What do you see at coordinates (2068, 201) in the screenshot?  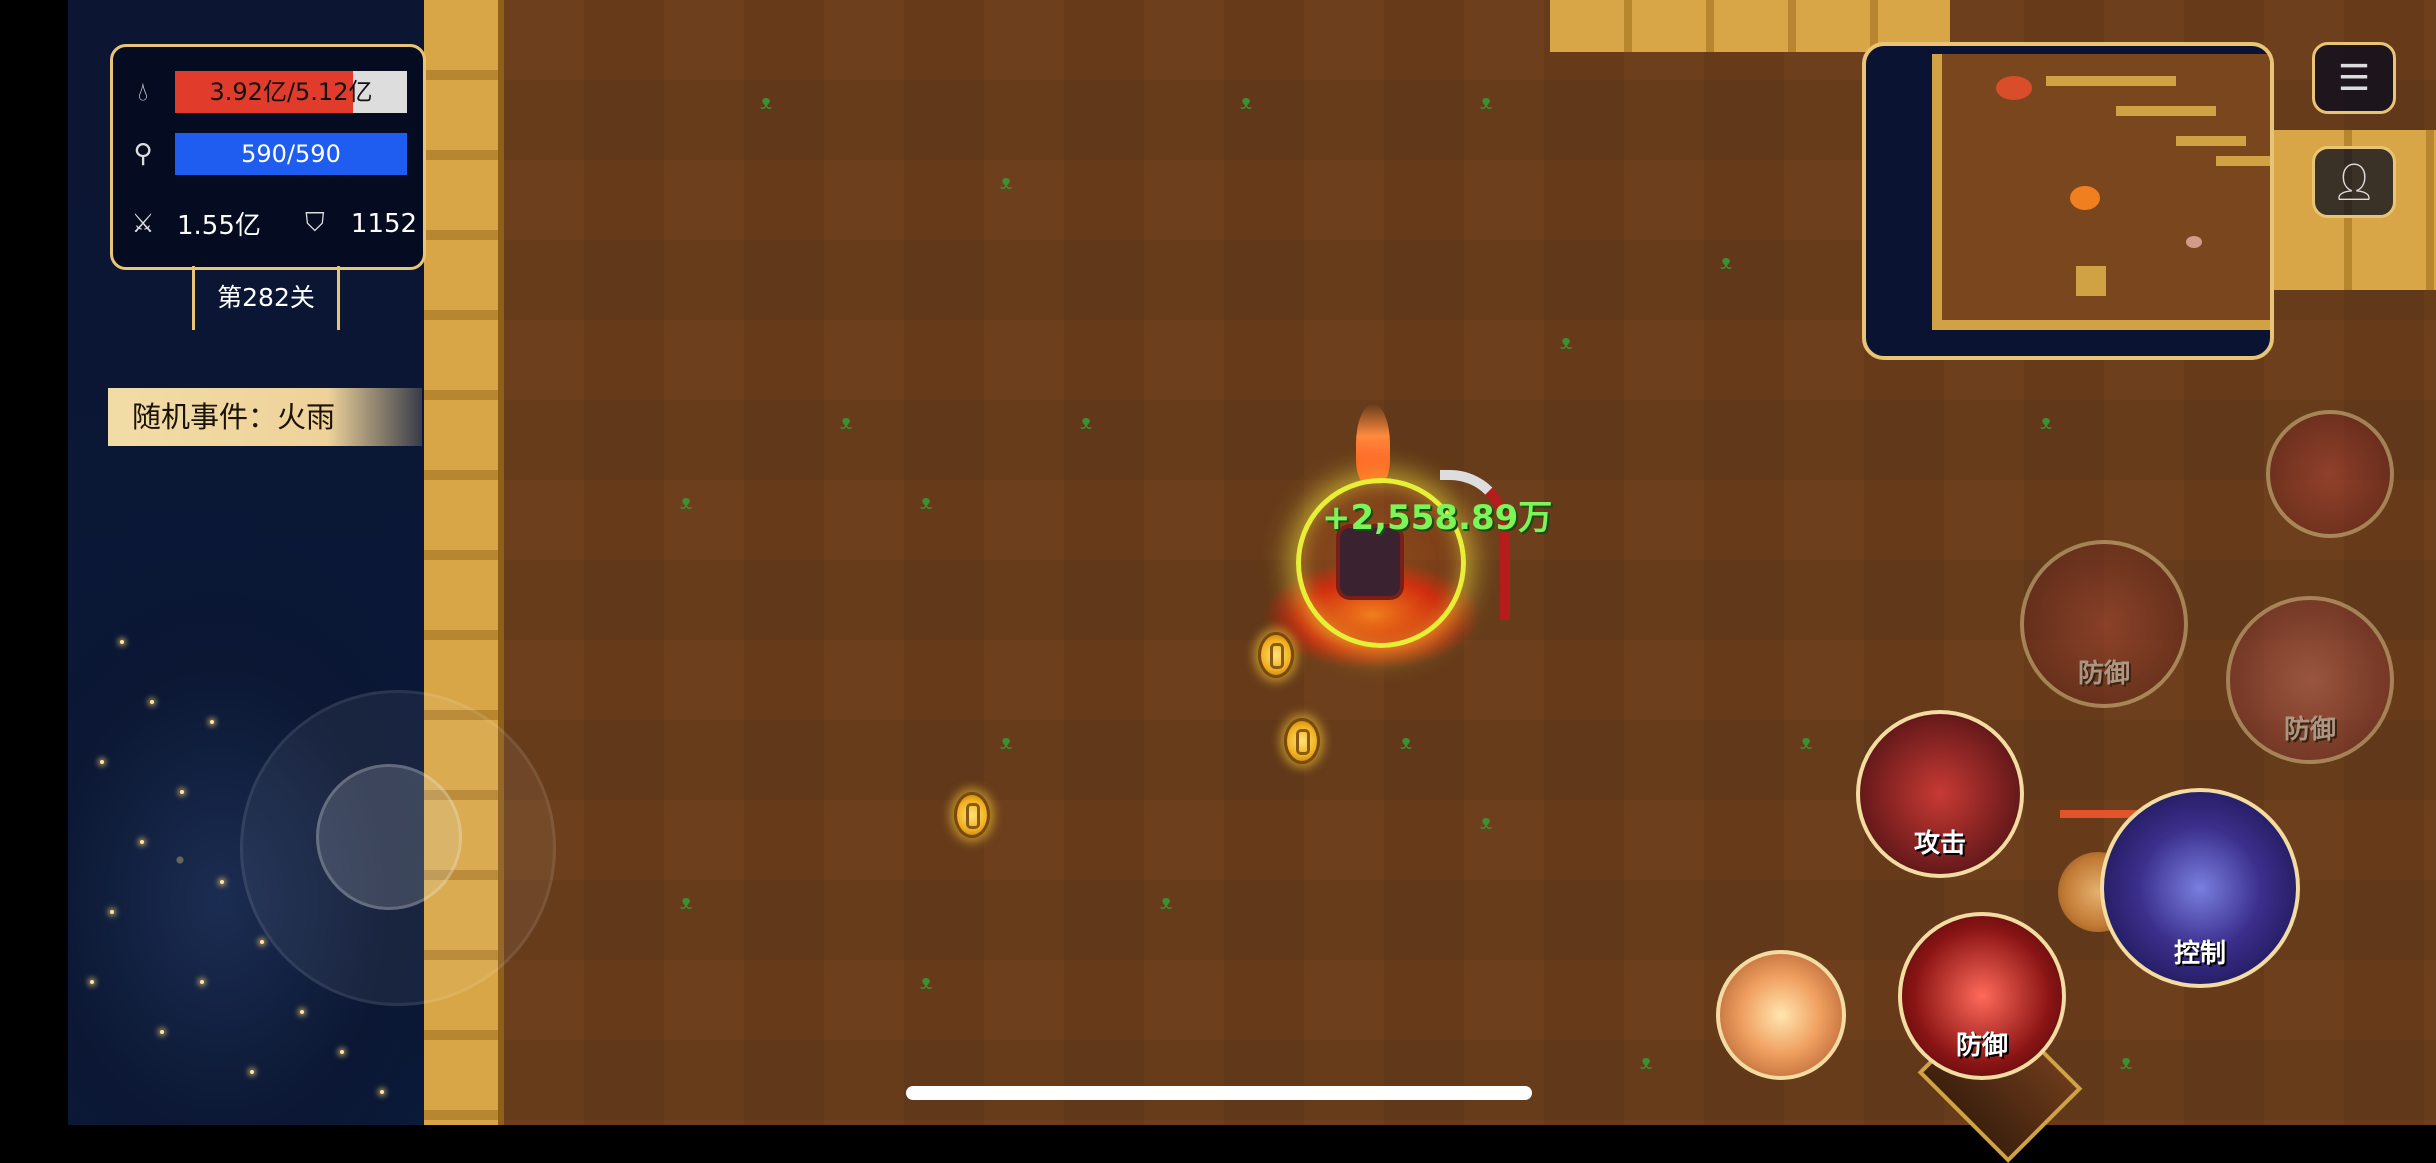 I see `minimap` at bounding box center [2068, 201].